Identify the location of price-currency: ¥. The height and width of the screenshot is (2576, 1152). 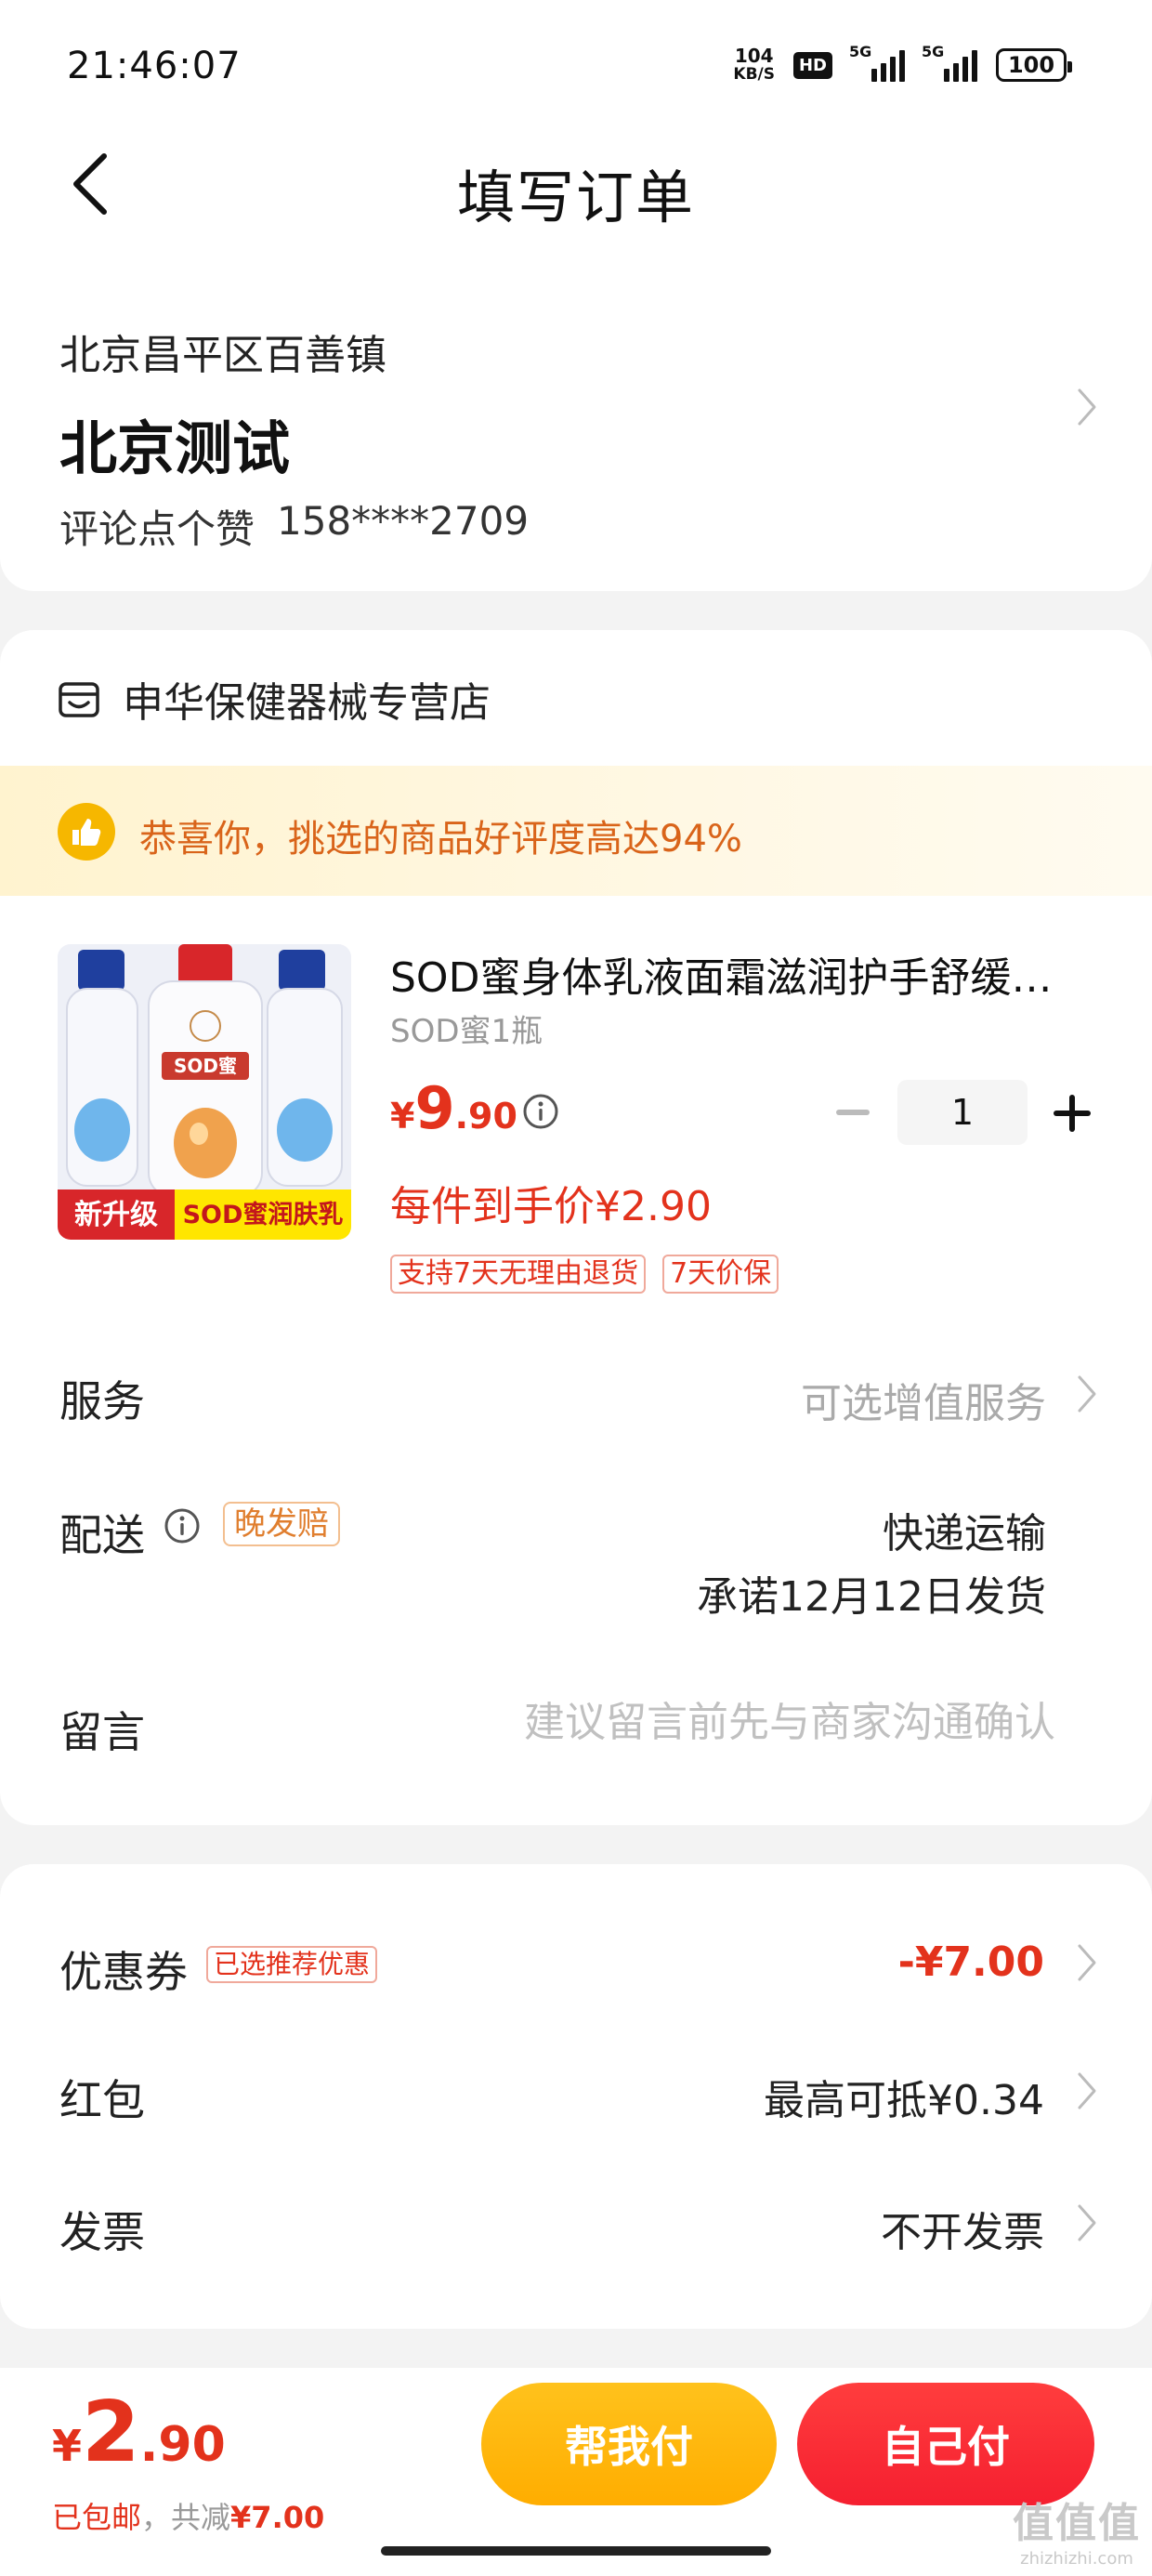
(402, 1116).